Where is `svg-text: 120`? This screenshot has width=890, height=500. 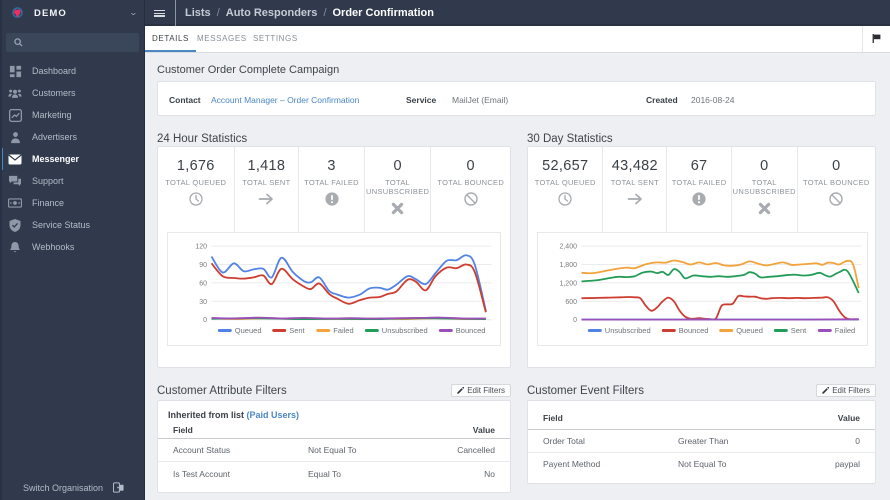
svg-text: 120 is located at coordinates (201, 247).